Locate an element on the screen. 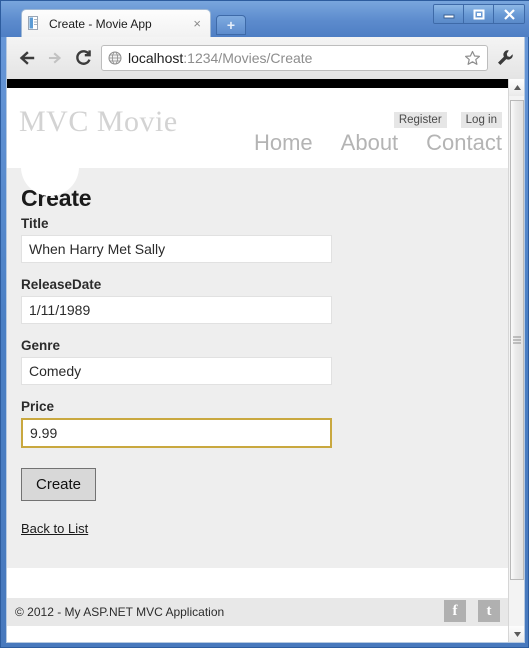 The image size is (529, 648). scrollbar-thumb is located at coordinates (517, 340).